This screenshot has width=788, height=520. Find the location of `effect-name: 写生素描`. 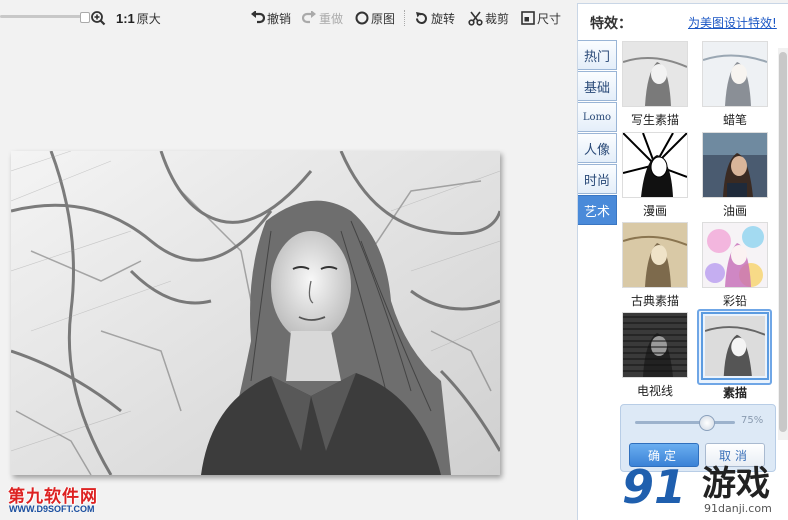

effect-name: 写生素描 is located at coordinates (654, 120).